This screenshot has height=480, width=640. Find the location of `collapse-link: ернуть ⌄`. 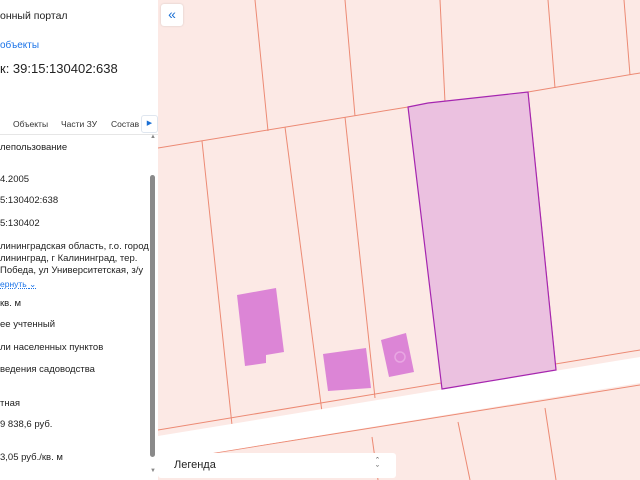

collapse-link: ернуть ⌄ is located at coordinates (18, 284).